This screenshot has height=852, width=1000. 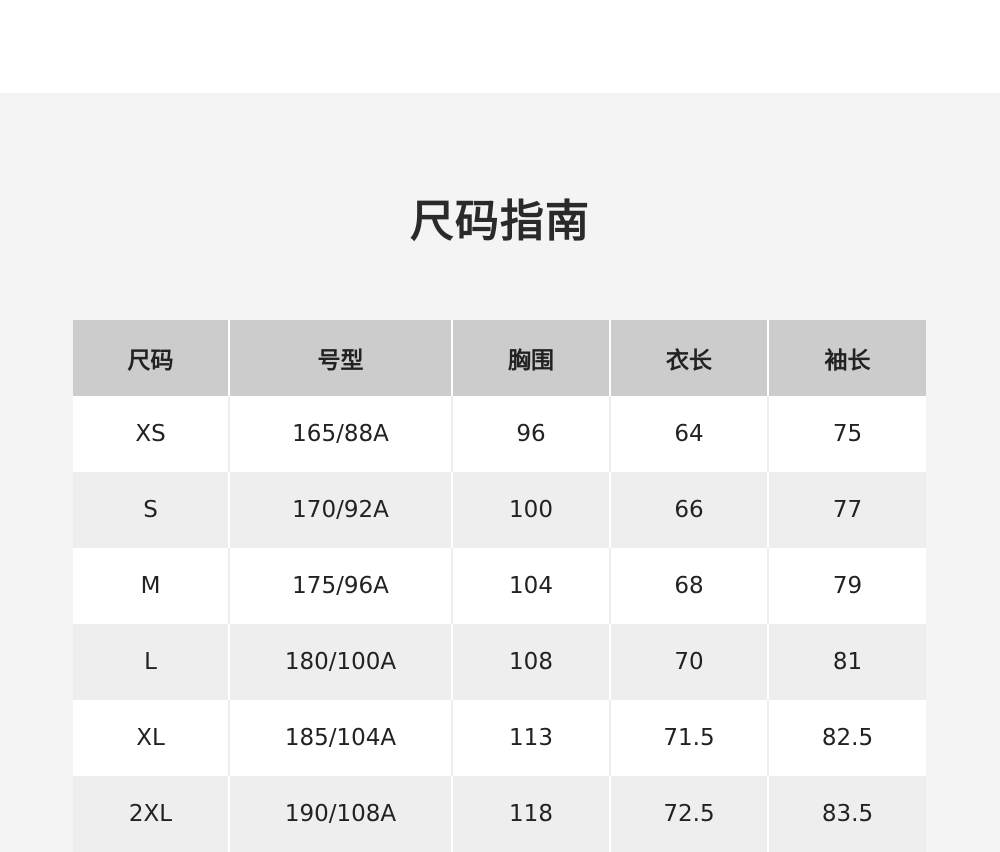 What do you see at coordinates (530, 434) in the screenshot?
I see `cell-chest: 96` at bounding box center [530, 434].